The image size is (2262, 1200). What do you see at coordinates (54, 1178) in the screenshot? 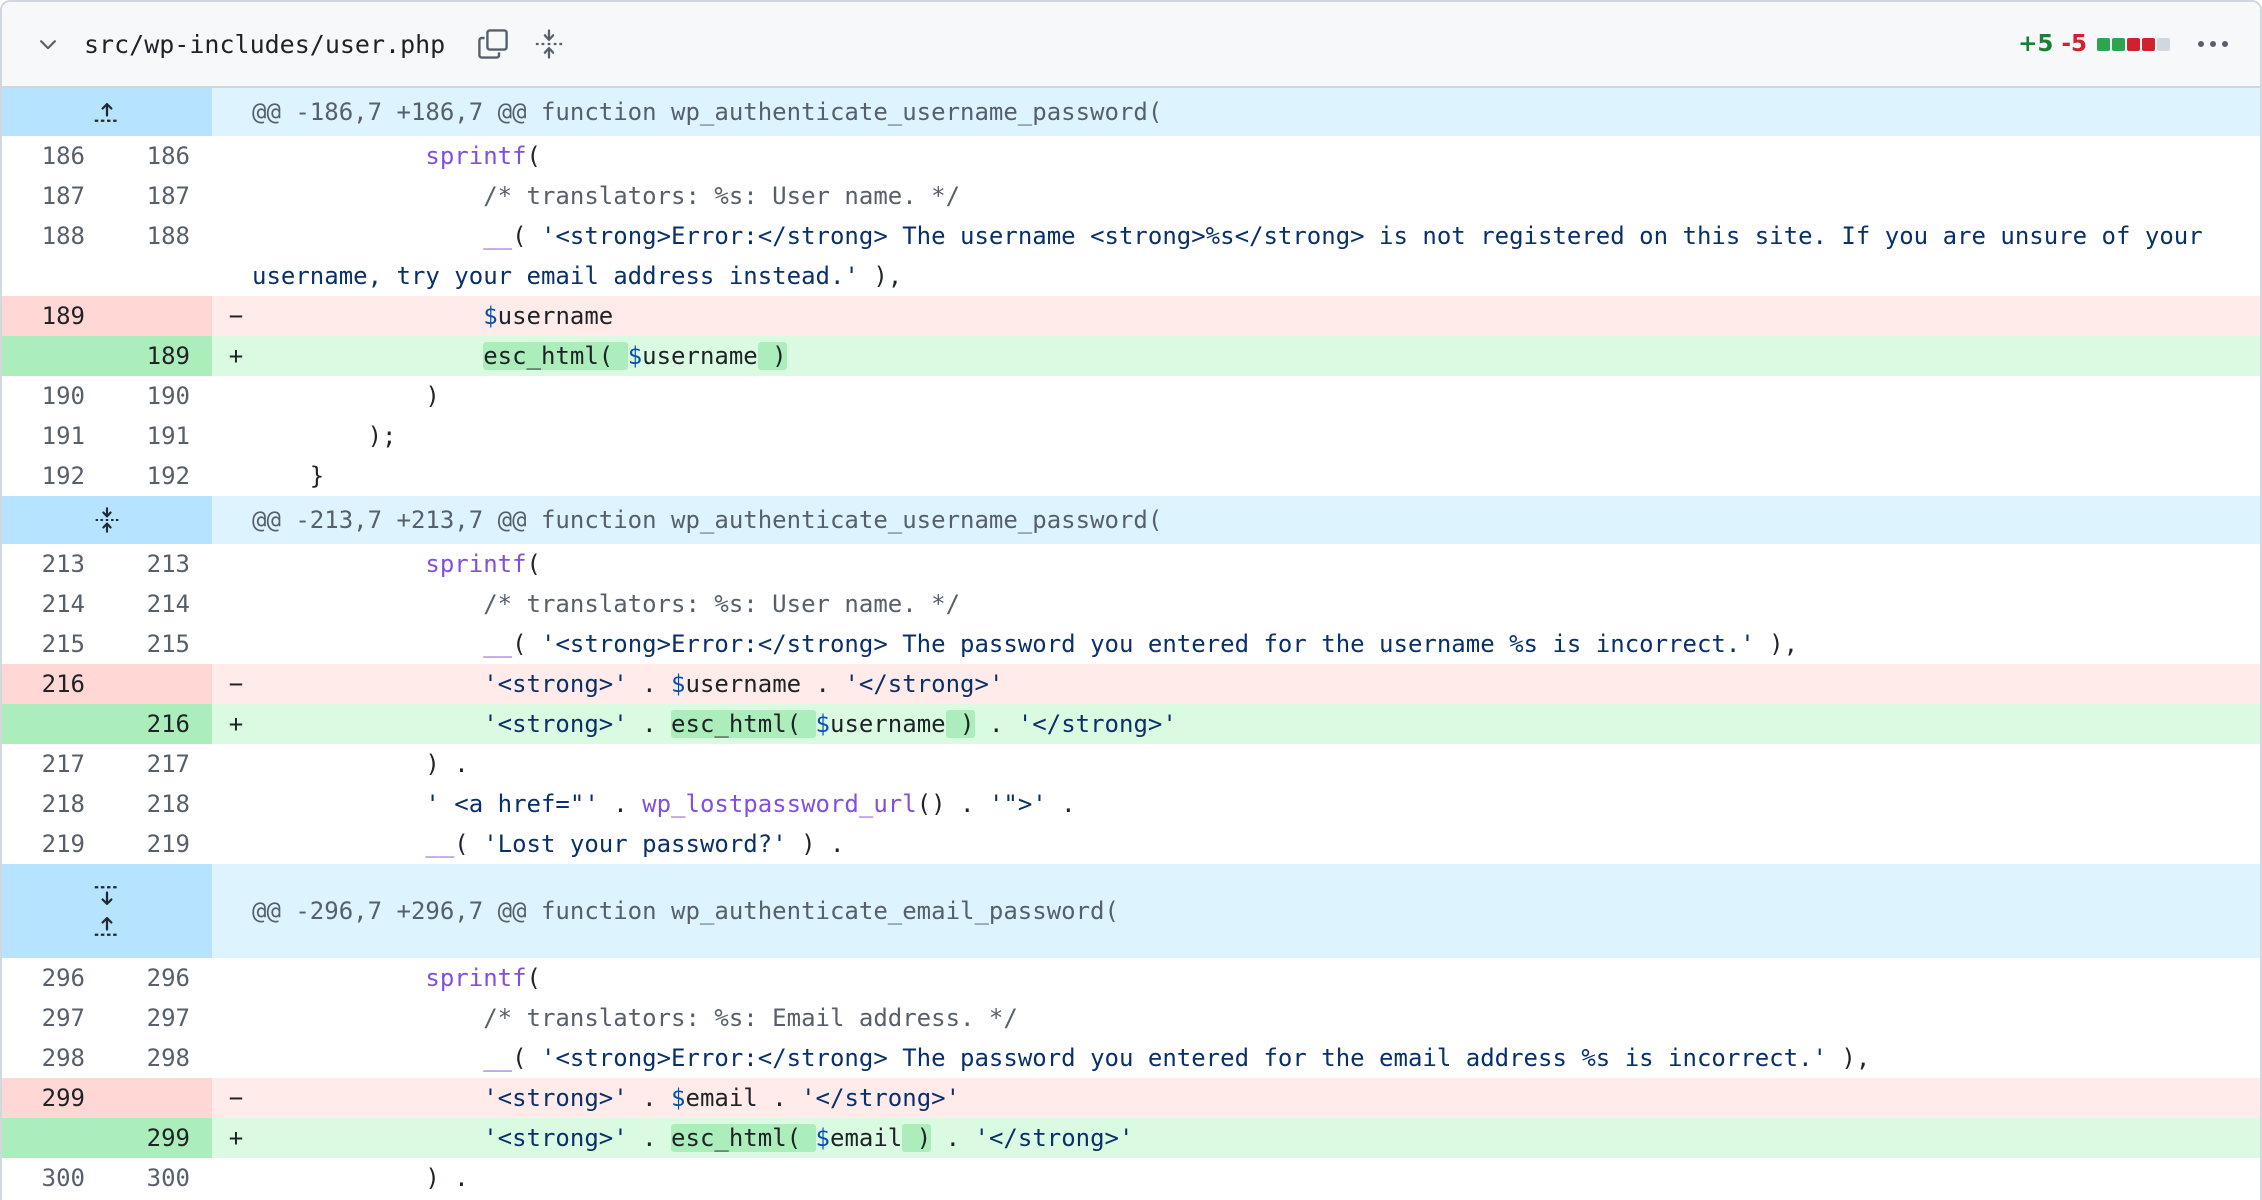
I see `old-line-number: 300` at bounding box center [54, 1178].